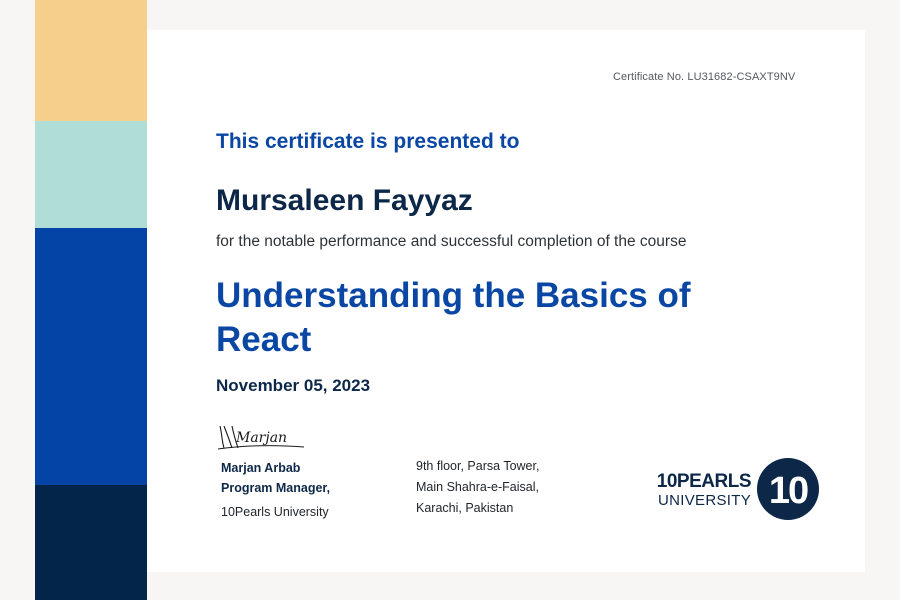 Image resolution: width=900 pixels, height=600 pixels. What do you see at coordinates (704, 481) in the screenshot?
I see `logo-brand-text: 10PEARLS` at bounding box center [704, 481].